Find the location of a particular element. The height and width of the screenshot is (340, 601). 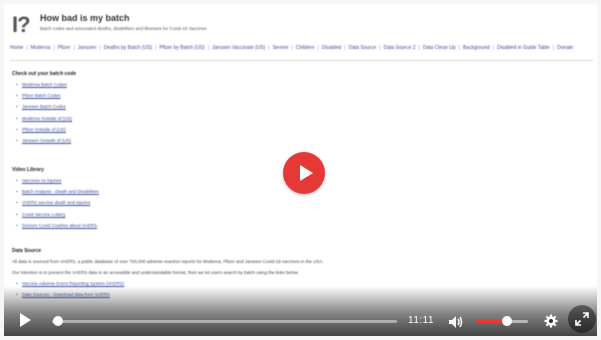

nav-link-label: Severe is located at coordinates (280, 48).